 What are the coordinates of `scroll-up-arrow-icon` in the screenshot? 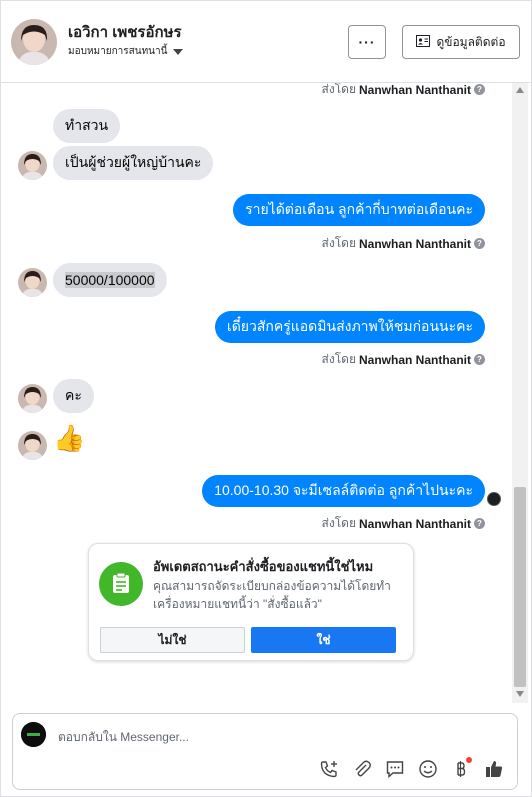 It's located at (520, 90).